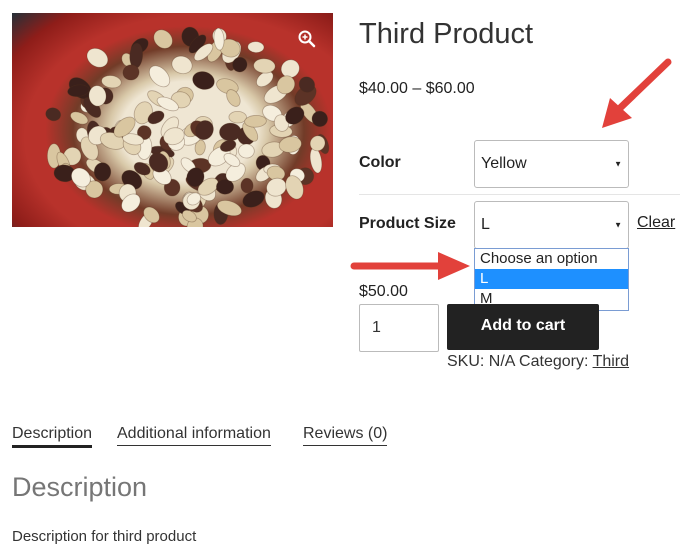 This screenshot has width=694, height=560. I want to click on product-size-dropdown: Choose an option L M, so click(551, 279).